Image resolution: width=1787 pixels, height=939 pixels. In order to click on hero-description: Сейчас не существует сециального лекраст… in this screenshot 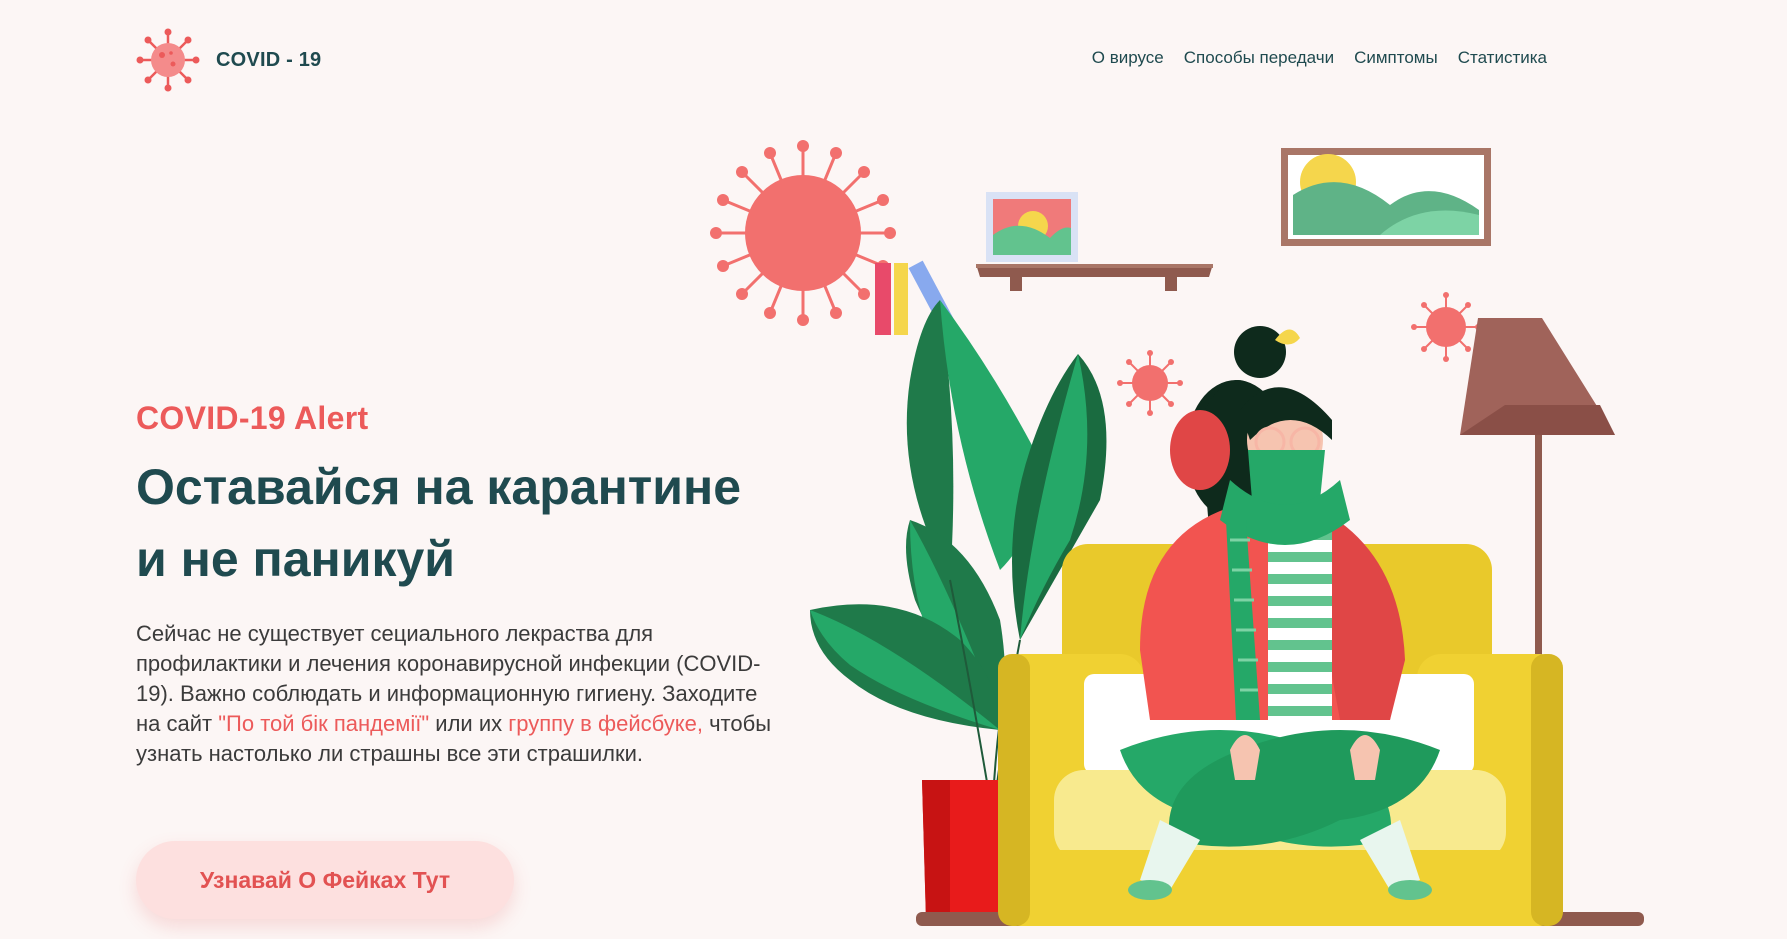, I will do `click(456, 694)`.